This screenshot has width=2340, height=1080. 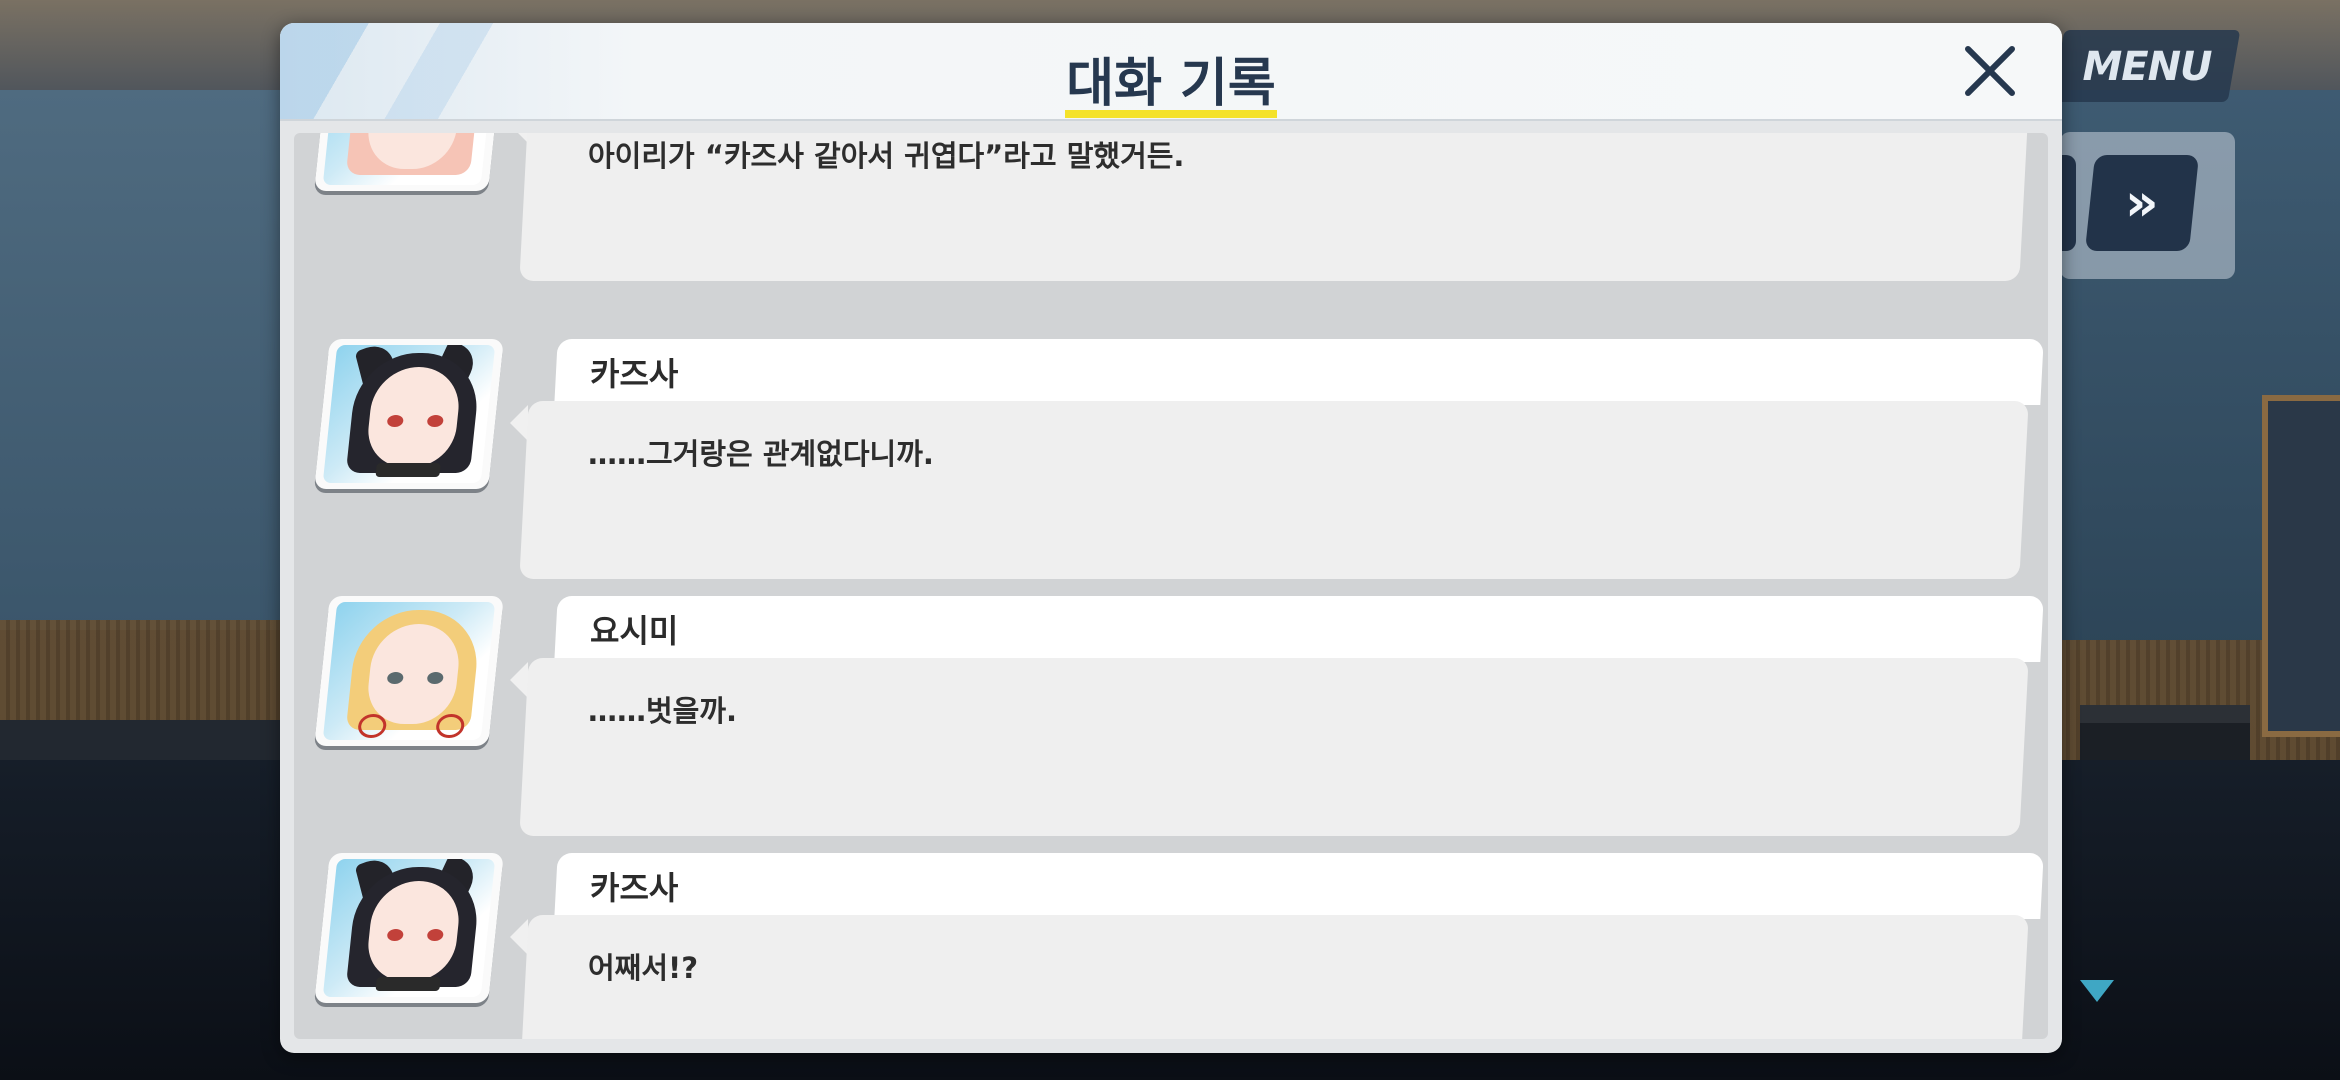 I want to click on background-keyboard, so click(x=145, y=740).